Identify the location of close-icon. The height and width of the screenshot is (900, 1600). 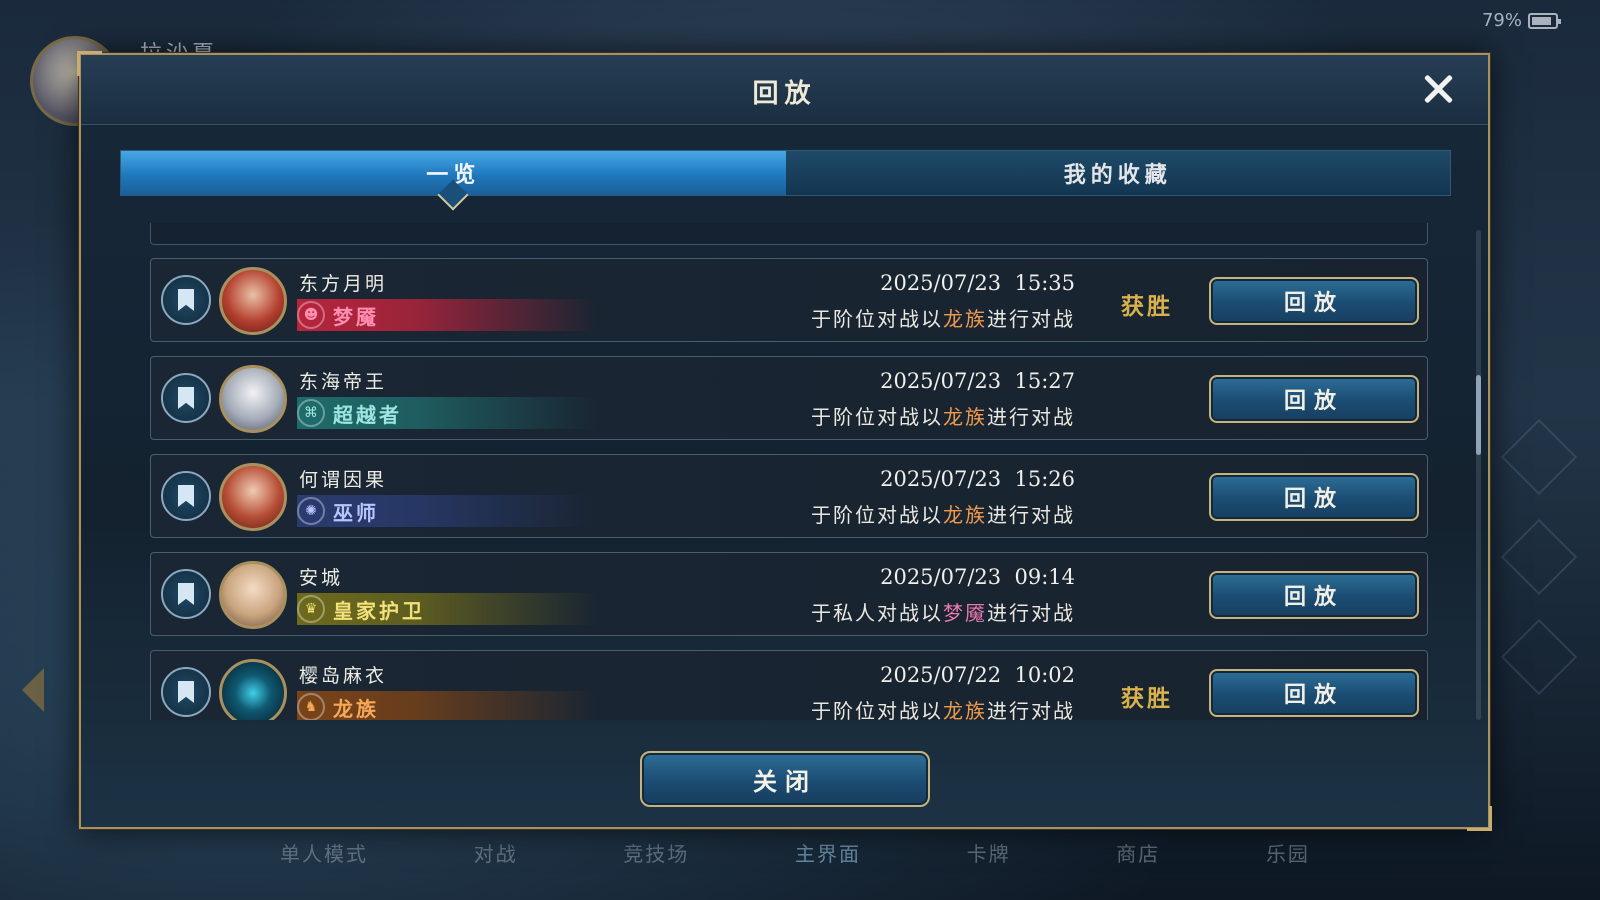
(1438, 89).